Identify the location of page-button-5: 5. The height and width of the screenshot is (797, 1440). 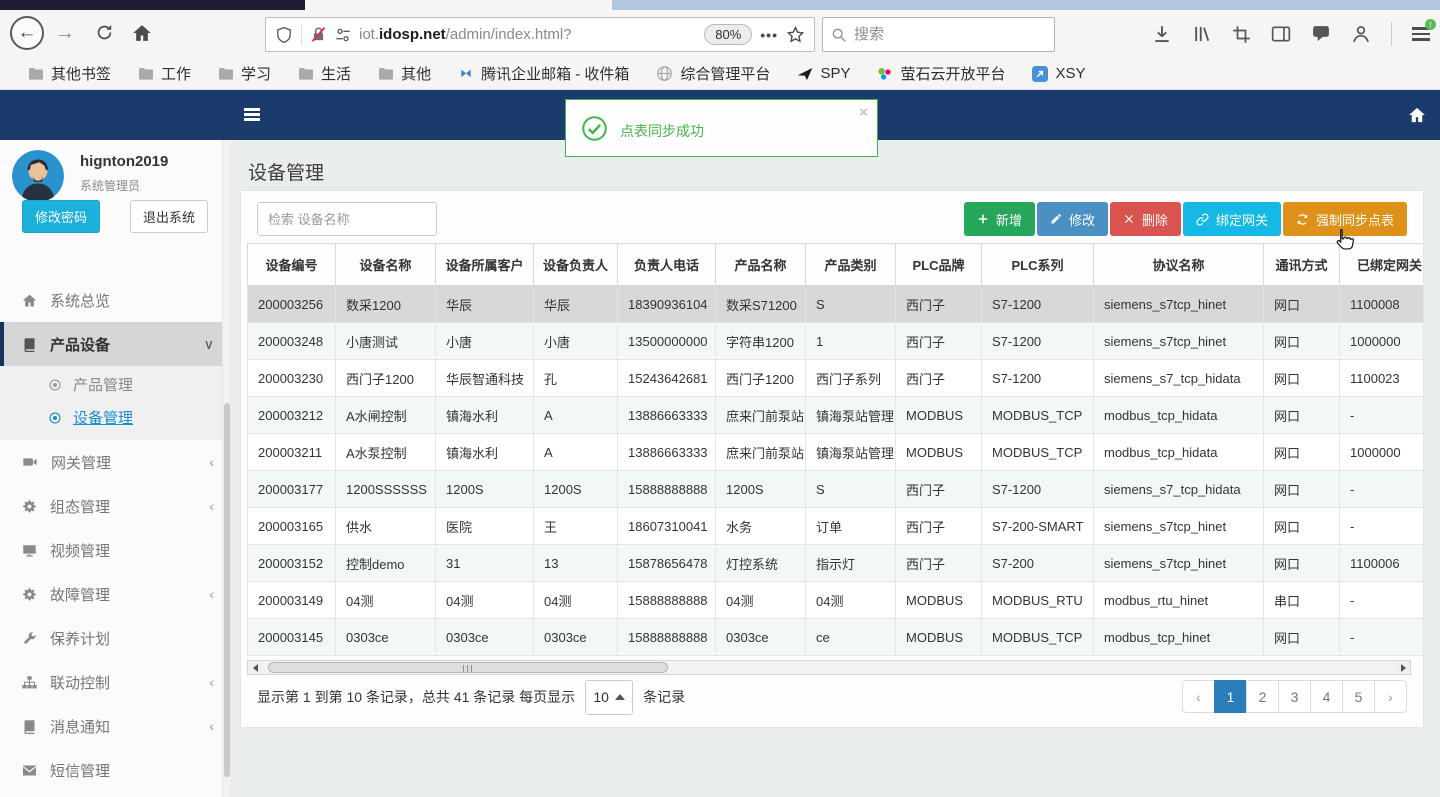
(1358, 696).